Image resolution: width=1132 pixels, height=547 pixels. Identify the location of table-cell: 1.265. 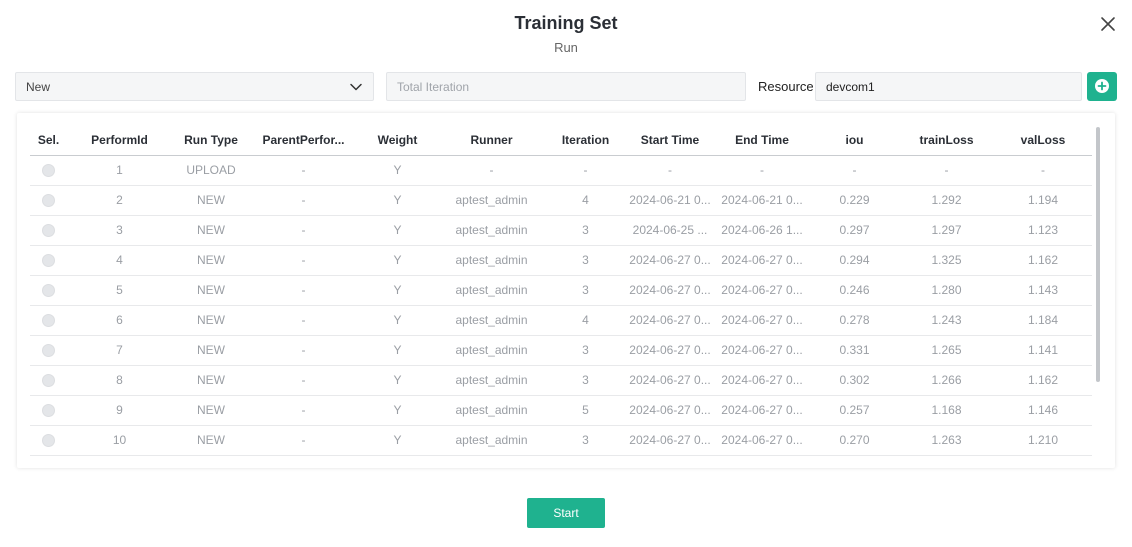
(946, 350).